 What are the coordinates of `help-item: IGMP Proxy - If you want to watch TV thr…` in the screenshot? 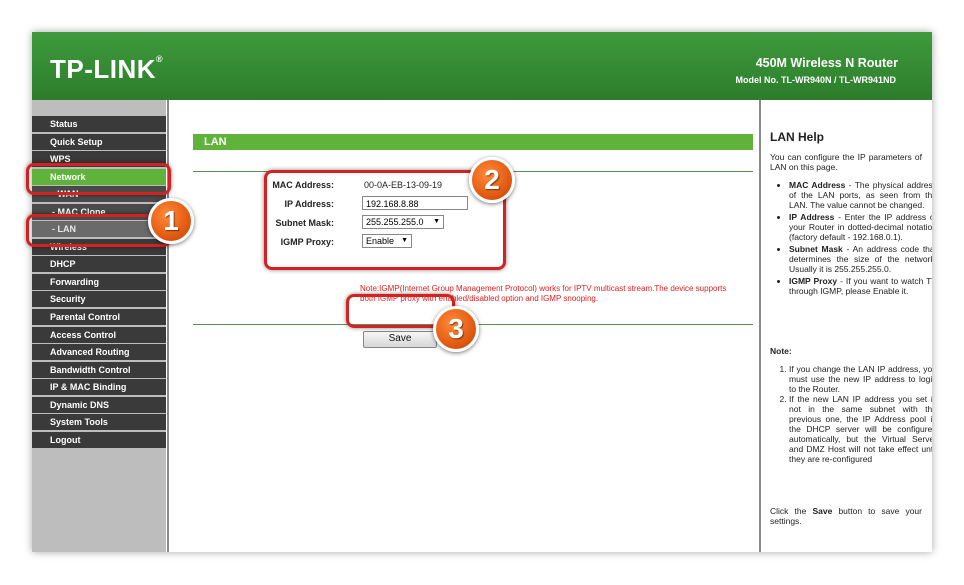 It's located at (860, 286).